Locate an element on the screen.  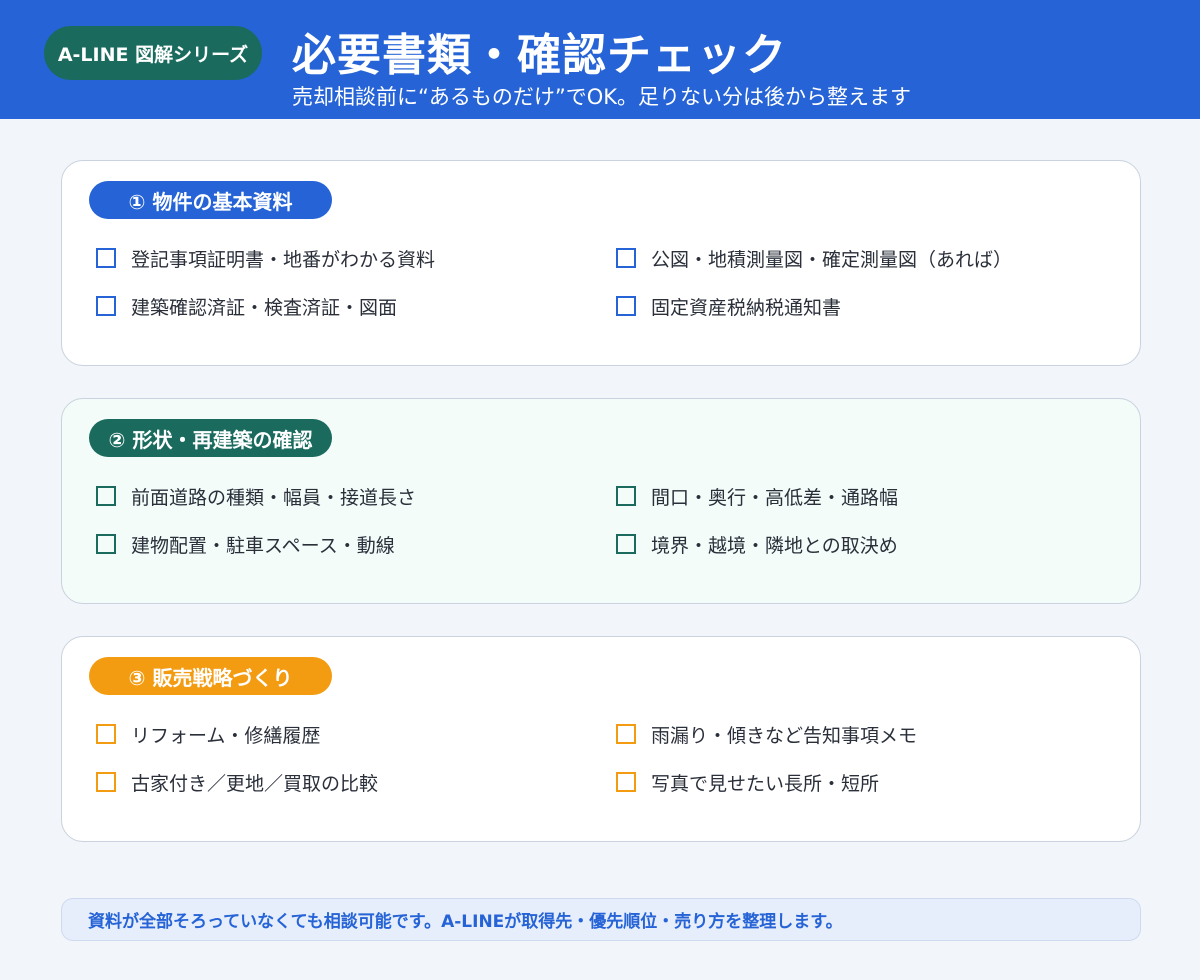
page-subtitle: 売却相談前に“あるものだけ”でOK。足りない分は後から整えます is located at coordinates (602, 97).